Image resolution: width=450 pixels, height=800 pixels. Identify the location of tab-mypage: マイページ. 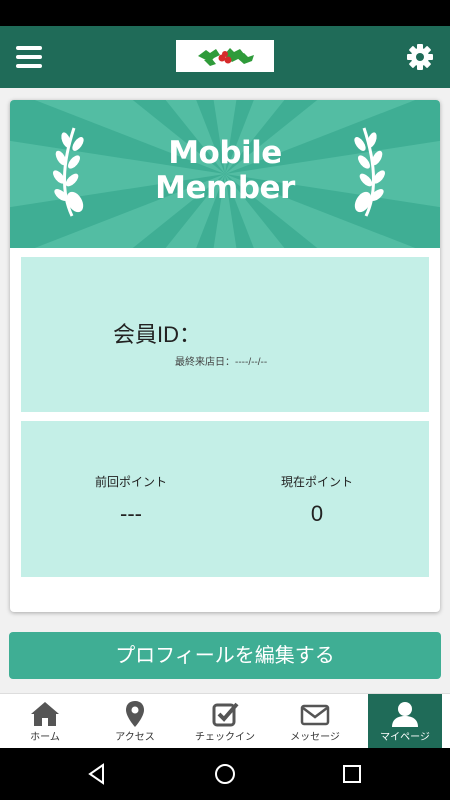
(405, 721).